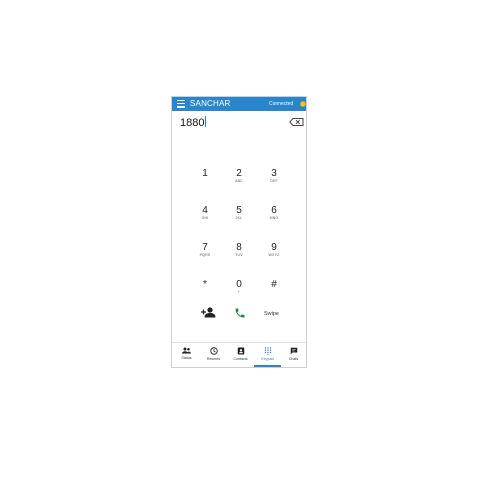  What do you see at coordinates (293, 351) in the screenshot?
I see `chat-icon` at bounding box center [293, 351].